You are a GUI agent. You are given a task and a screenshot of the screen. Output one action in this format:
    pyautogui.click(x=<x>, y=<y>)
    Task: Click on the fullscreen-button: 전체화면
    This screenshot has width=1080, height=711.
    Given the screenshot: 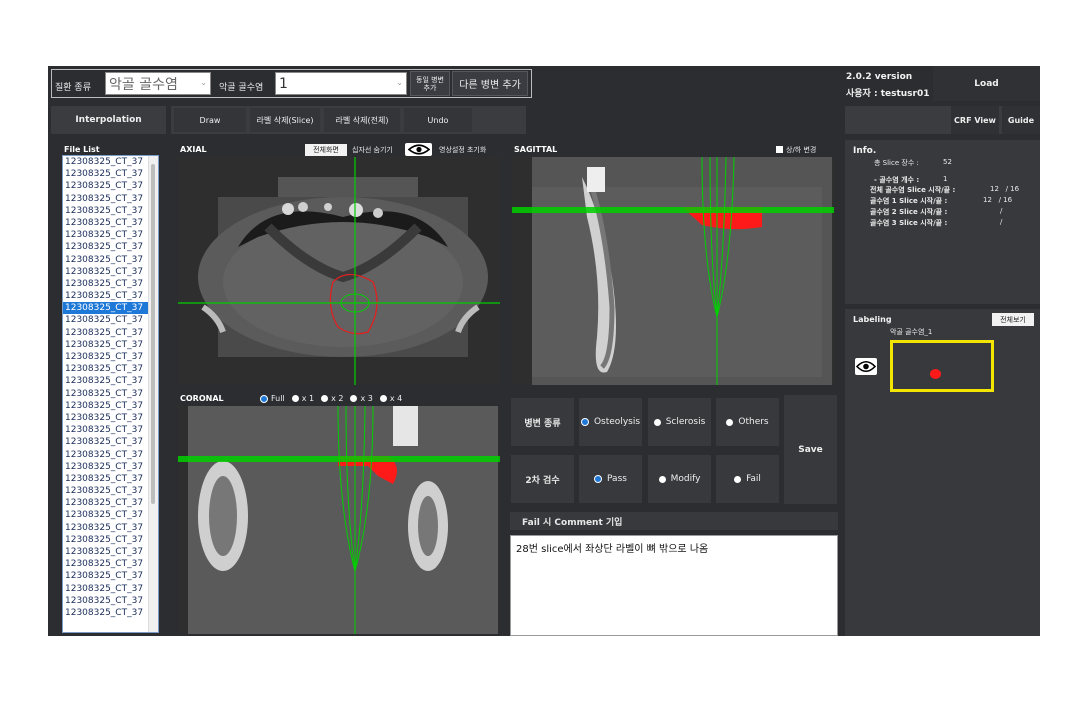 What is the action you would take?
    pyautogui.click(x=326, y=150)
    